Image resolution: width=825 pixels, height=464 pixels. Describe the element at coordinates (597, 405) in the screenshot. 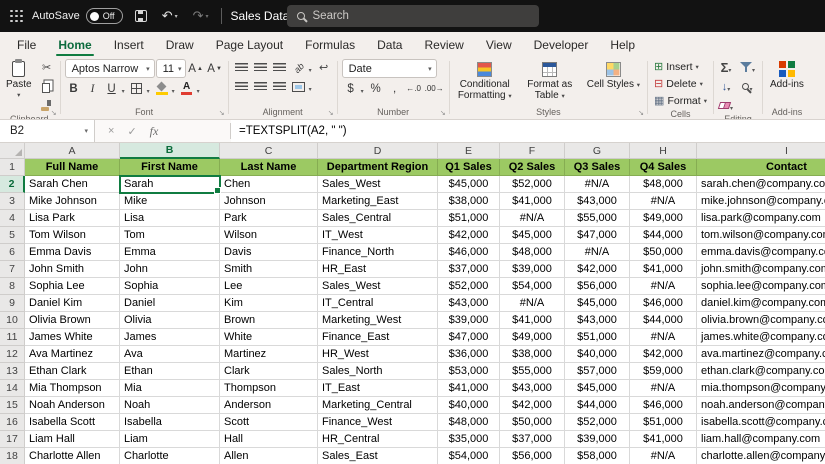

I see `cell-G15: $44,000` at that location.